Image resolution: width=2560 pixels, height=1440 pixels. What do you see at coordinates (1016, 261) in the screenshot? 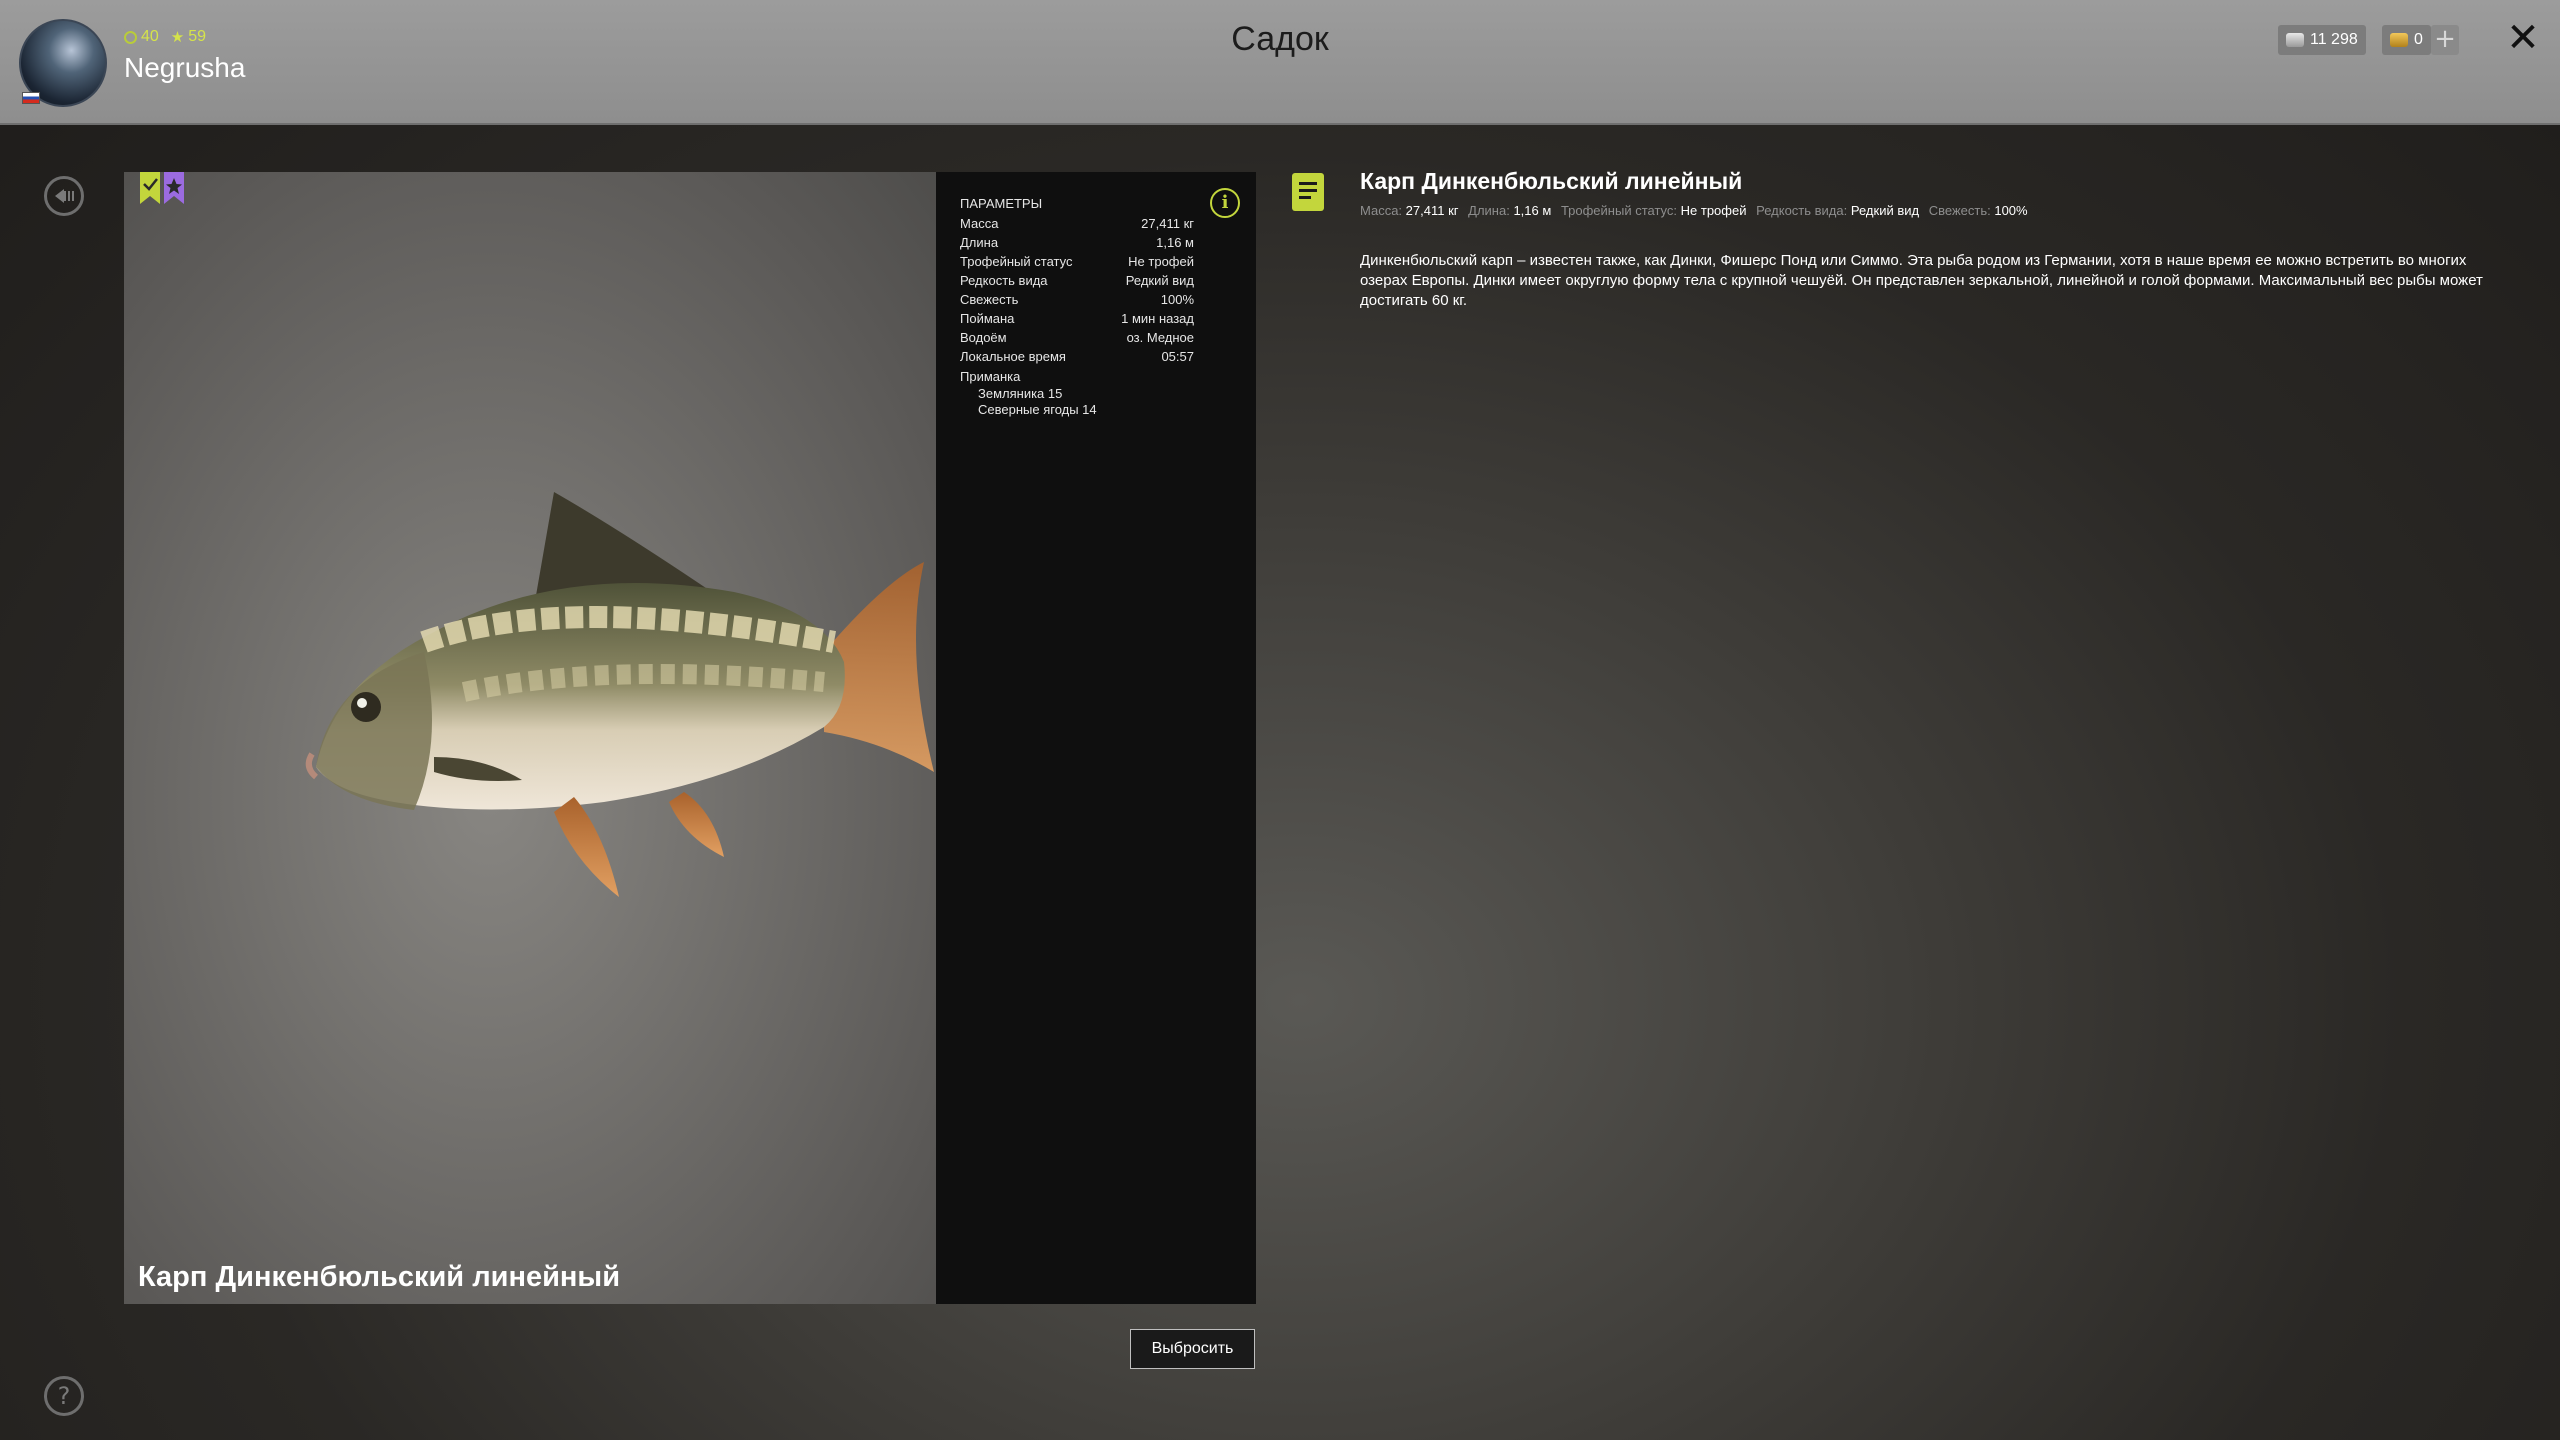
I see `param-label: Трофейный статус` at bounding box center [1016, 261].